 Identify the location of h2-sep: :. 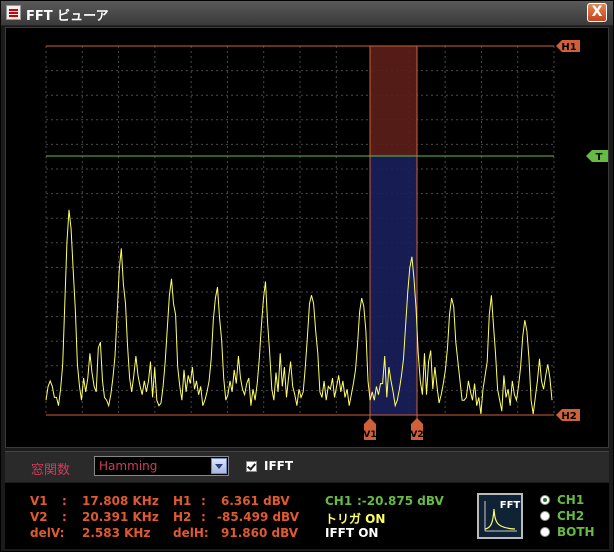
(203, 517).